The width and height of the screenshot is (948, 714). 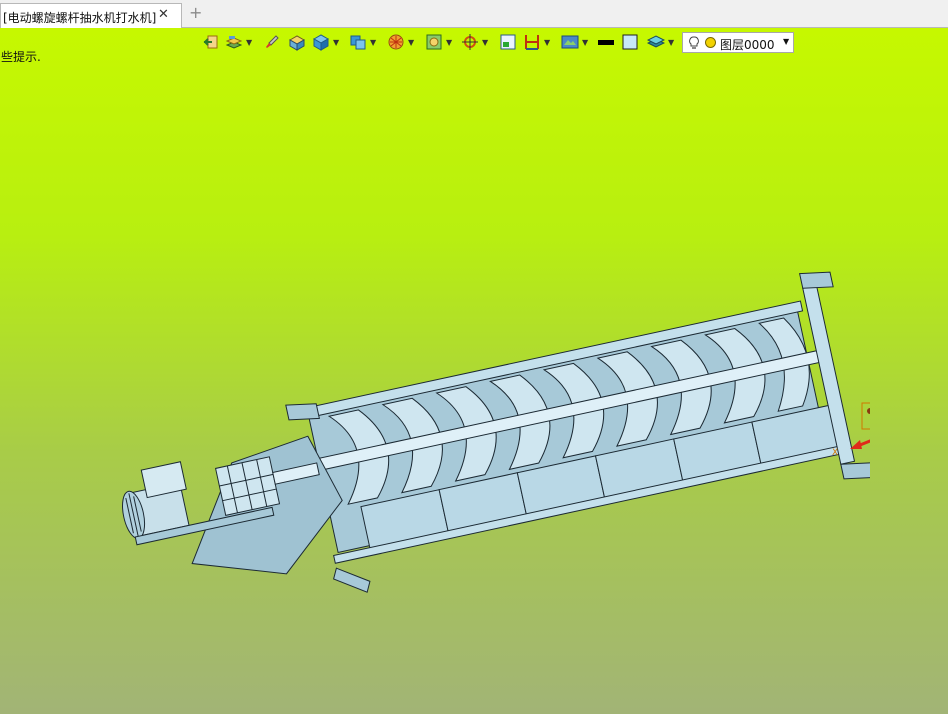 I want to click on select-box-icon, so click(x=508, y=42).